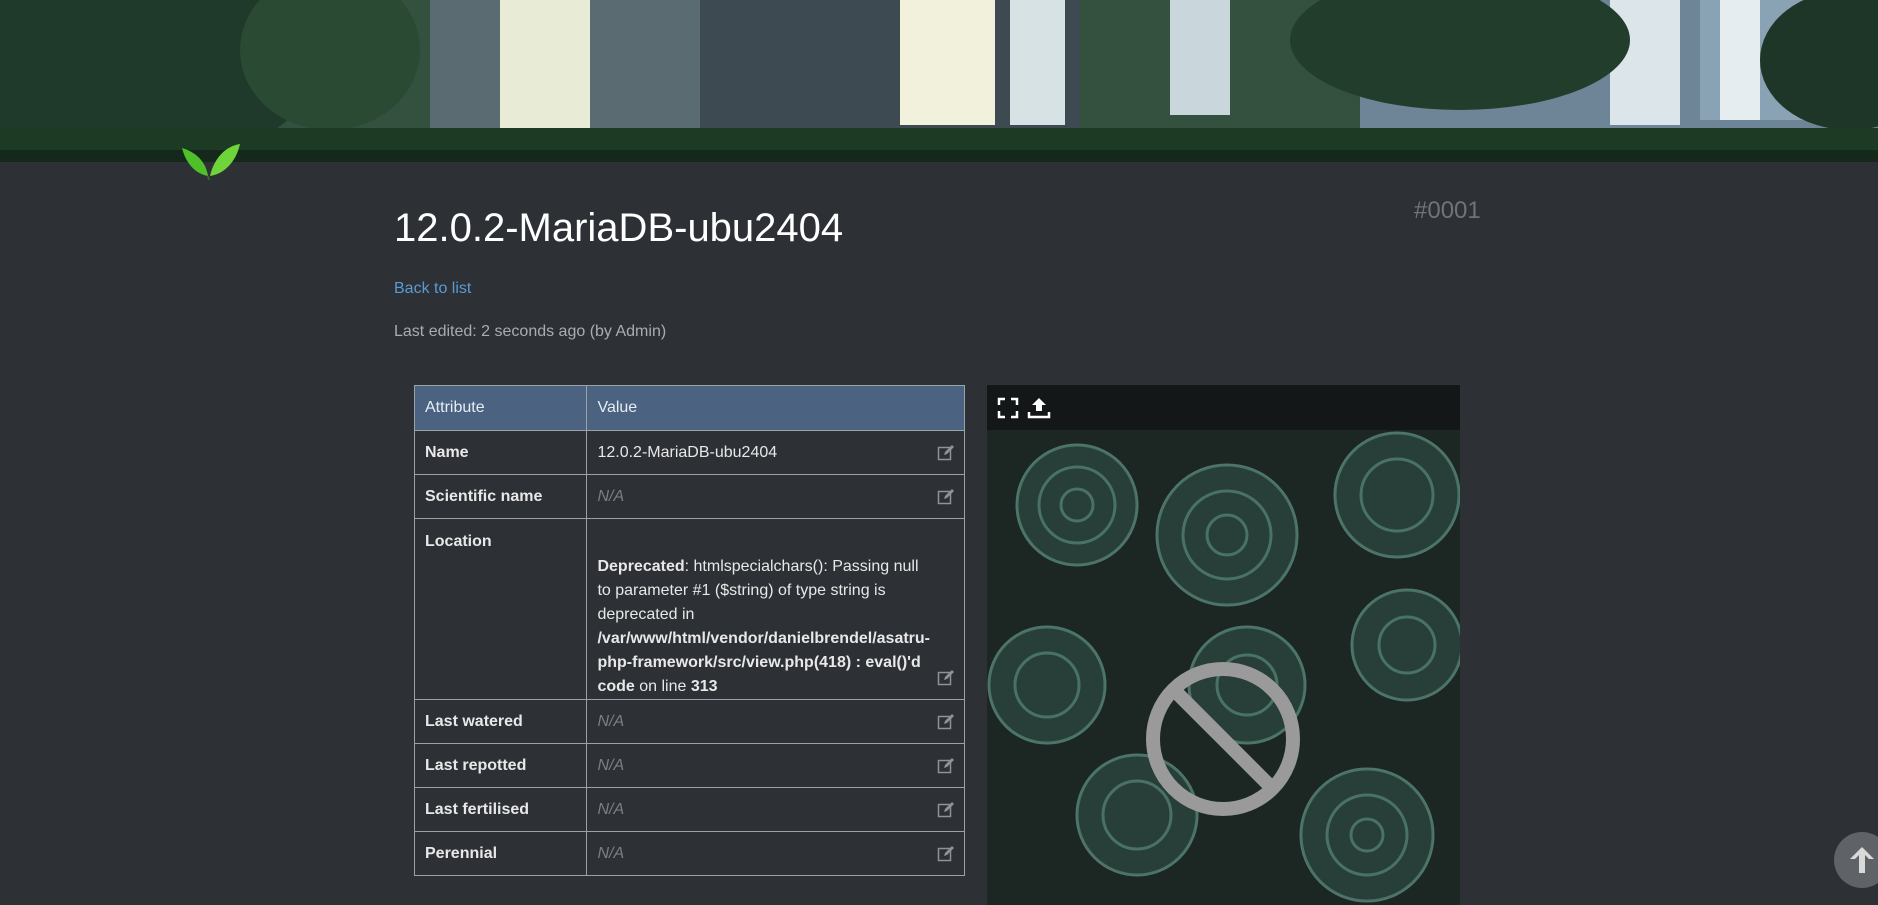 The image size is (1878, 905). I want to click on attribute-label: Location, so click(500, 609).